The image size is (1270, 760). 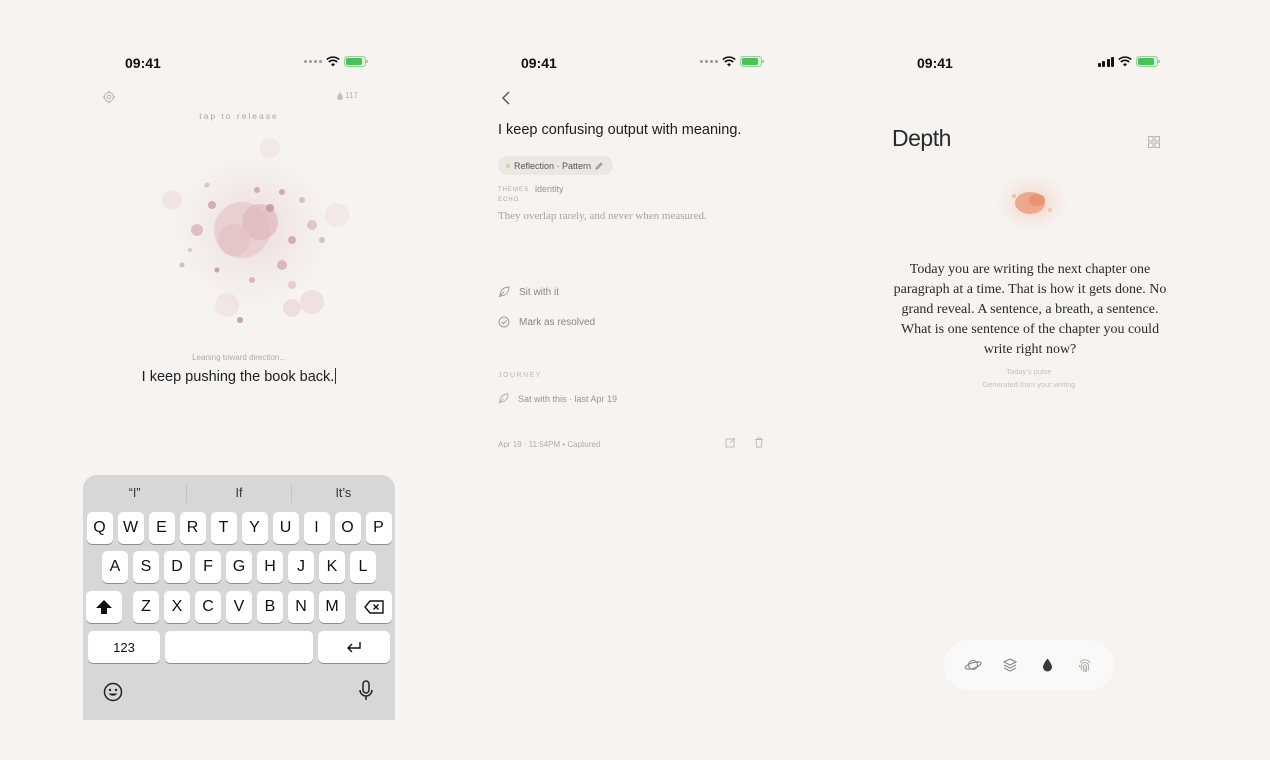 What do you see at coordinates (553, 165) in the screenshot?
I see `chip-label: Reflection · Pattern` at bounding box center [553, 165].